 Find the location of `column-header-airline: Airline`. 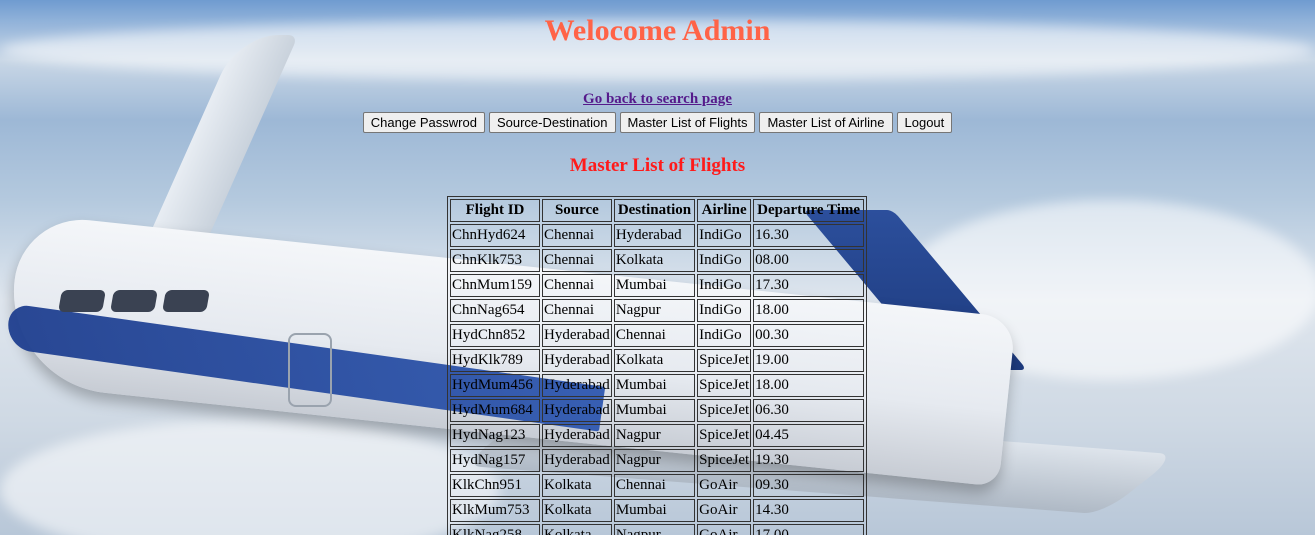

column-header-airline: Airline is located at coordinates (724, 210).